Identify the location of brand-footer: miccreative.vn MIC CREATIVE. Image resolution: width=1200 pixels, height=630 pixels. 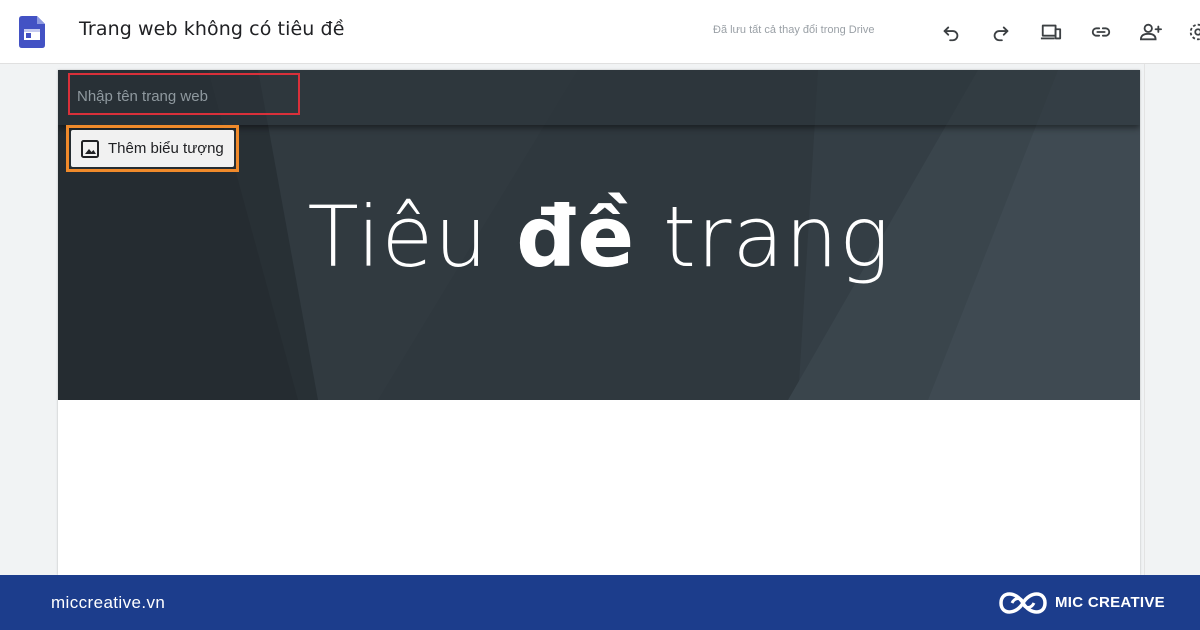
(600, 602).